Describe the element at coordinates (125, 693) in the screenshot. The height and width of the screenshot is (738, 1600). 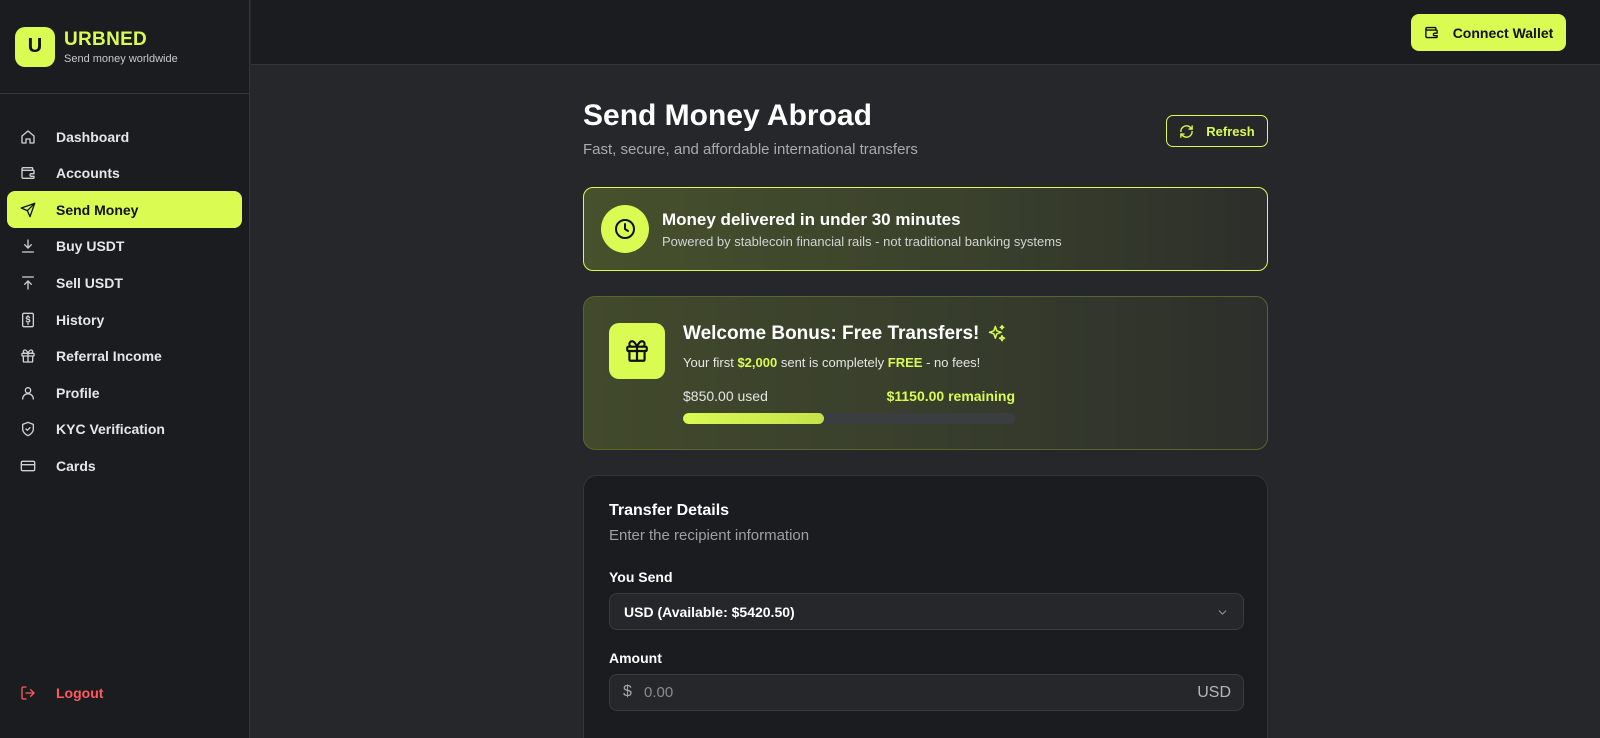
I see `logout-button: Logout` at that location.